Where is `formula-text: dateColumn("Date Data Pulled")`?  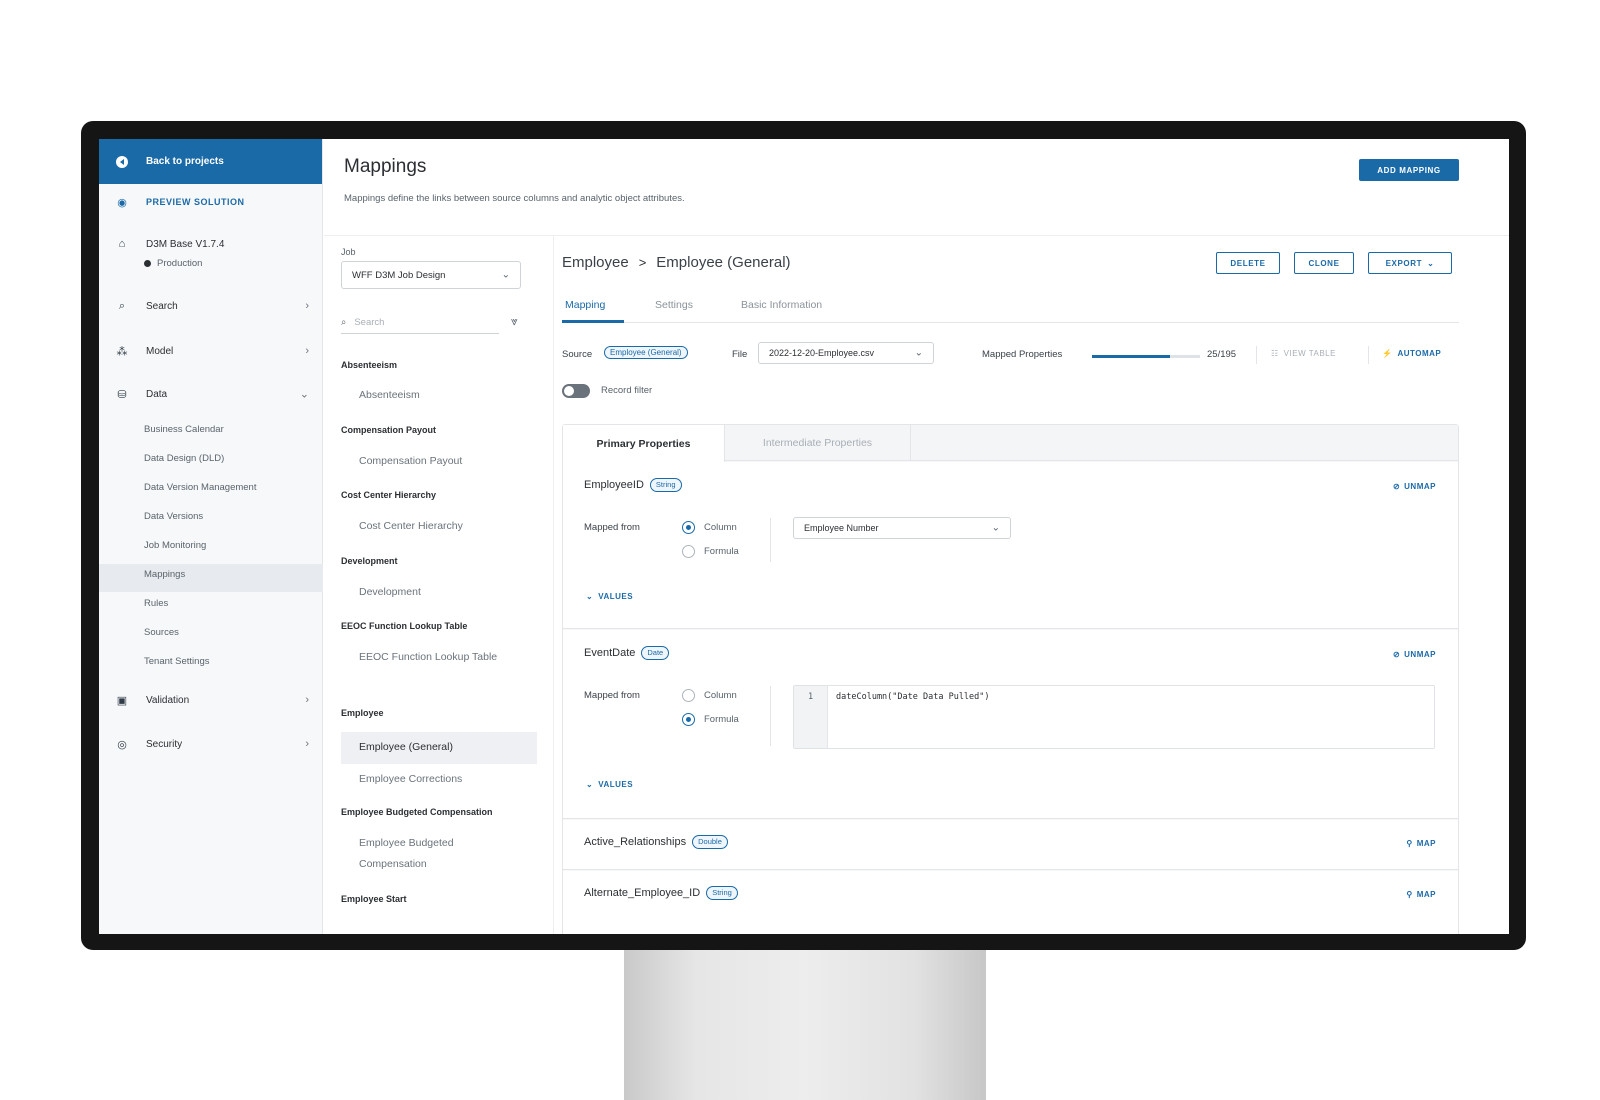 formula-text: dateColumn("Date Data Pulled") is located at coordinates (913, 697).